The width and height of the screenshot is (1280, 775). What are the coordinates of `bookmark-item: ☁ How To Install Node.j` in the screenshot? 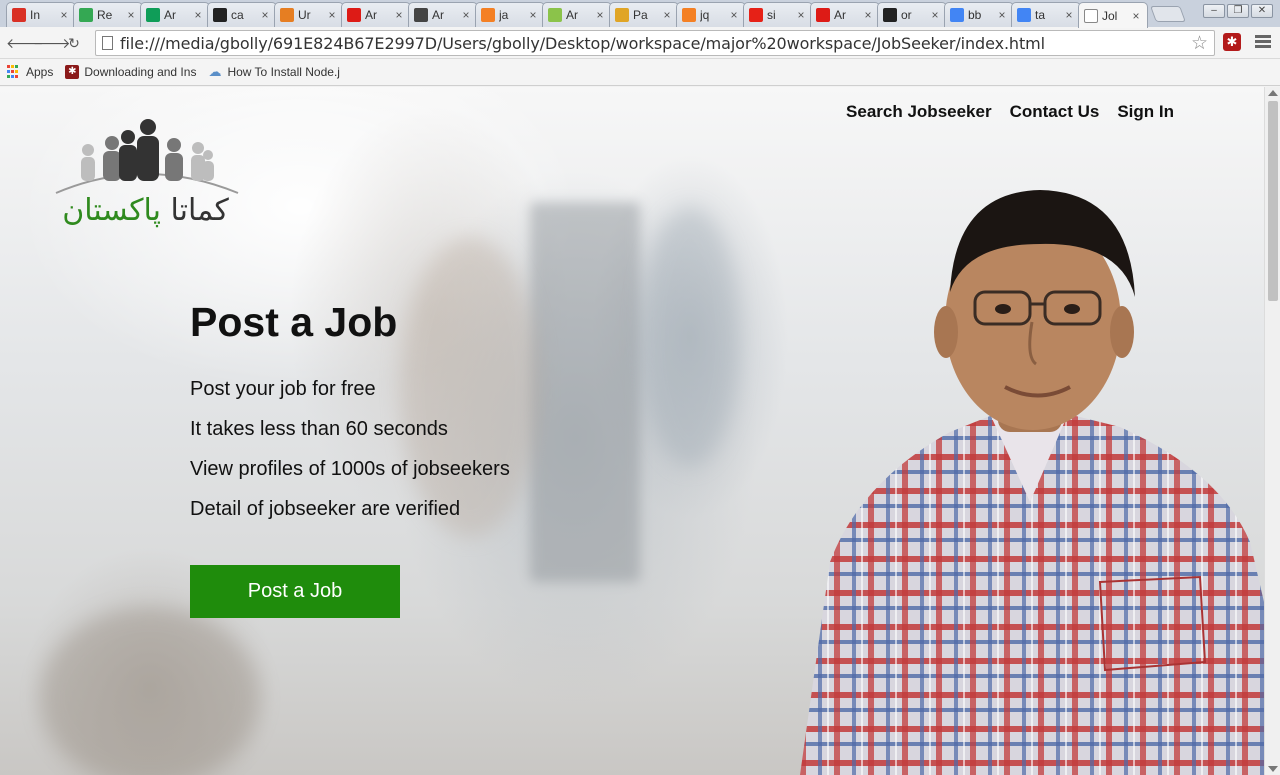 It's located at (274, 72).